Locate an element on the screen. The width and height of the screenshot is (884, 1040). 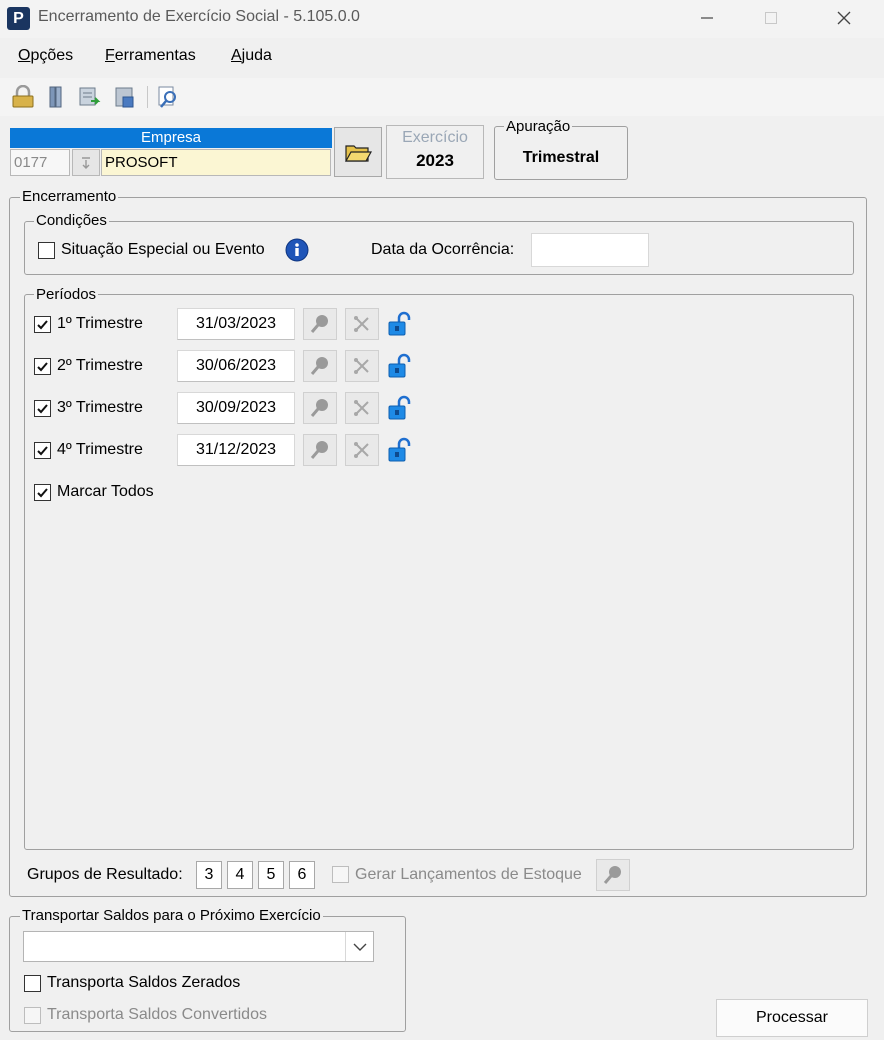
binder-icon is located at coordinates (55, 97).